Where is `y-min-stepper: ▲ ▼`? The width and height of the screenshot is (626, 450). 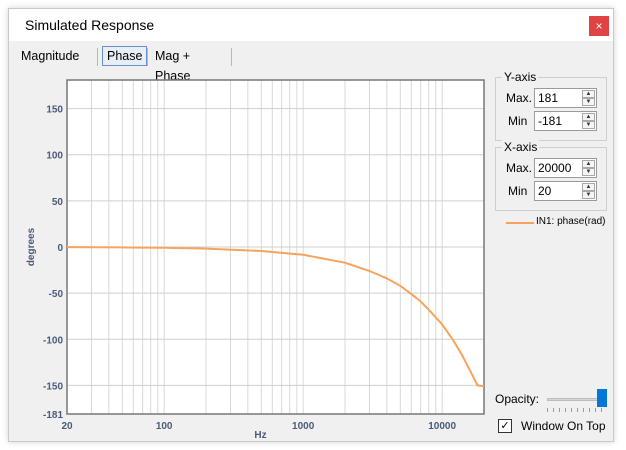
y-min-stepper: ▲ ▼ is located at coordinates (565, 121).